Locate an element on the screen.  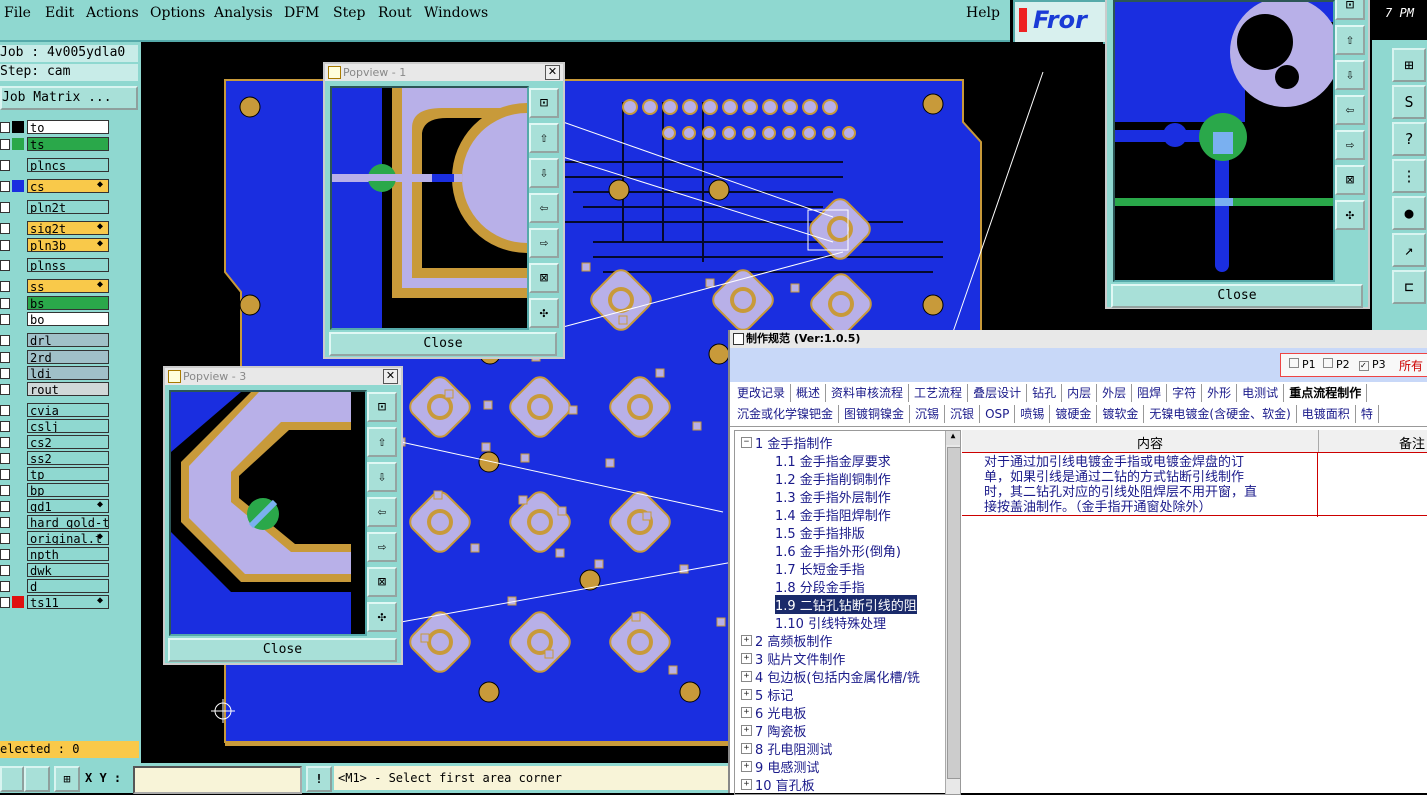
tree-item: 1.1 金手指金厚要求 is located at coordinates (833, 460).